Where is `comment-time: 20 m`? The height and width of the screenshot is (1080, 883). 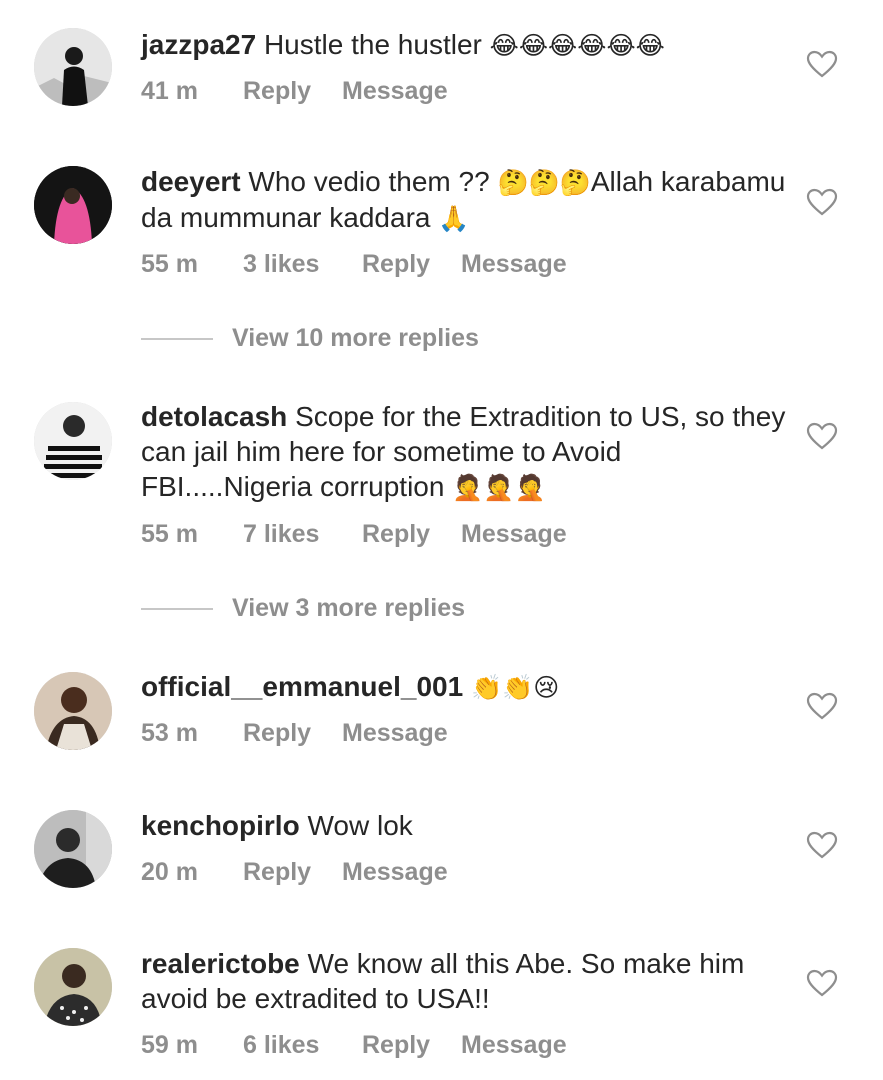 comment-time: 20 m is located at coordinates (169, 872).